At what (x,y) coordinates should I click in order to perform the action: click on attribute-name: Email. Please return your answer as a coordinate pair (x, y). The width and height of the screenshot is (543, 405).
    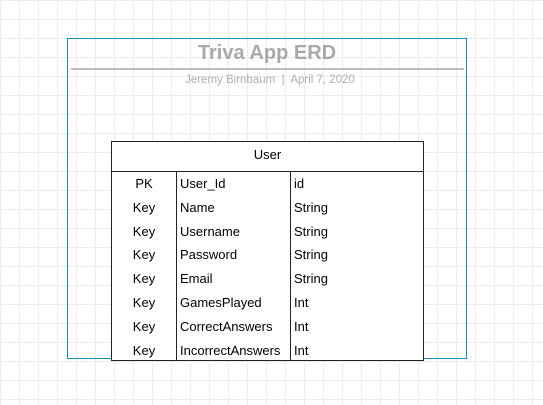
    Looking at the image, I should click on (196, 279).